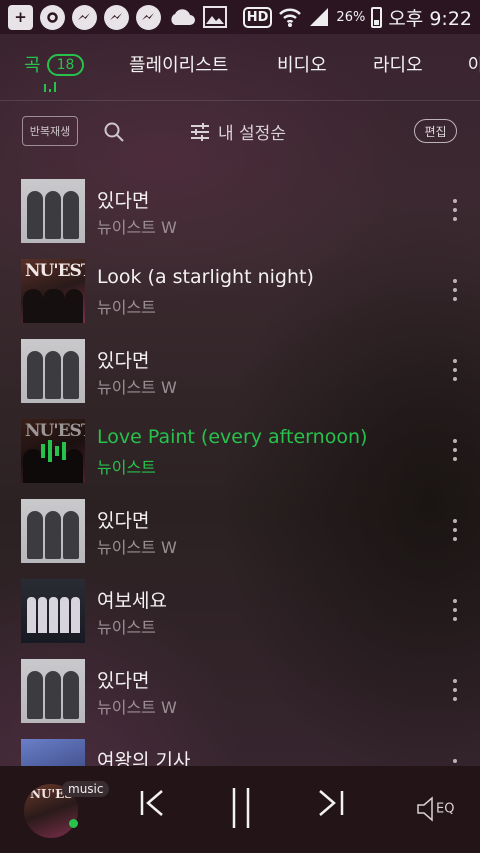  Describe the element at coordinates (73, 823) in the screenshot. I see `playing-dot` at that location.